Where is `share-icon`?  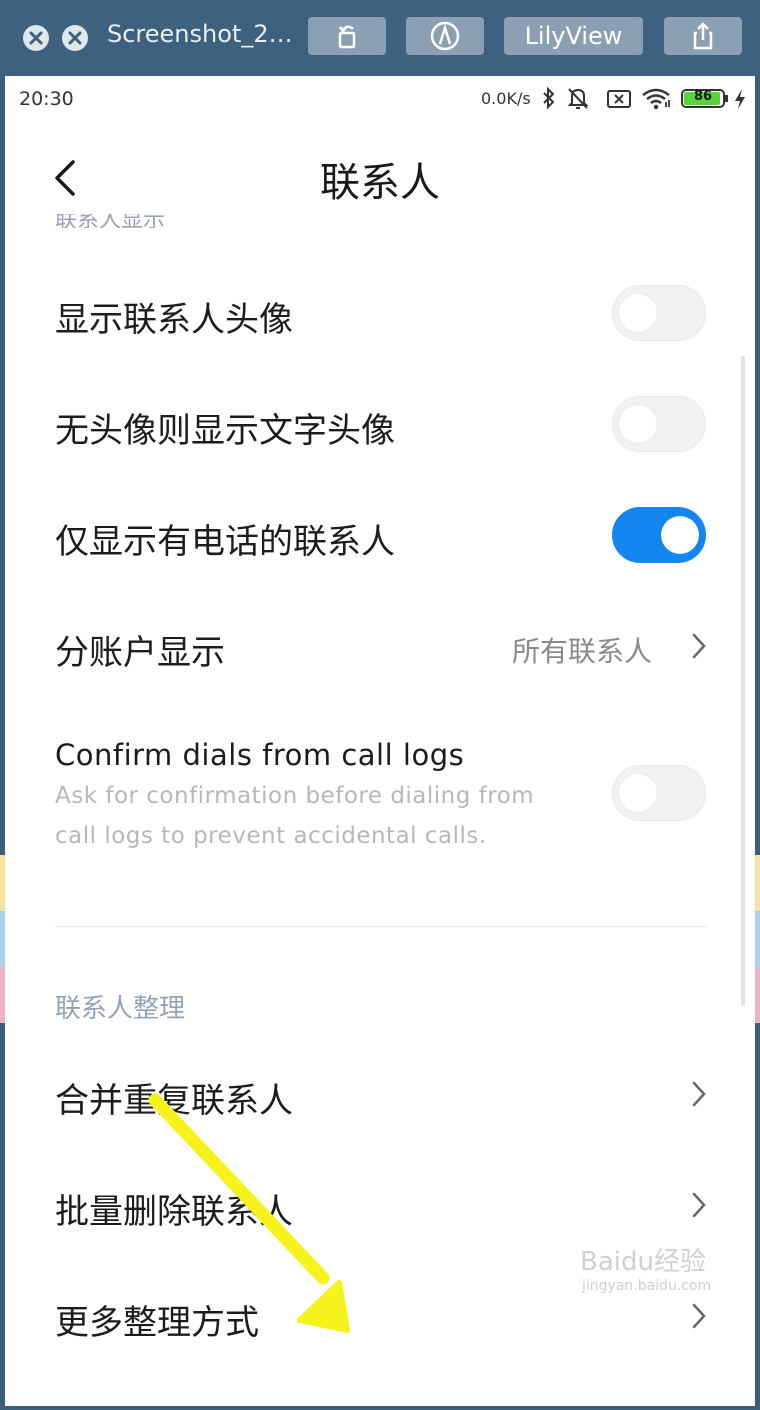
share-icon is located at coordinates (703, 36).